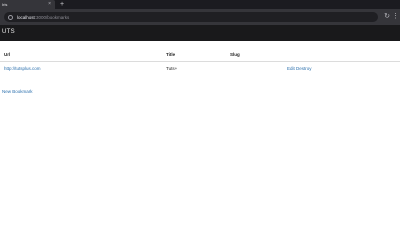  I want to click on browser-toolbar: localhost:3000/bookmarks ↻ ⋮, so click(200, 17).